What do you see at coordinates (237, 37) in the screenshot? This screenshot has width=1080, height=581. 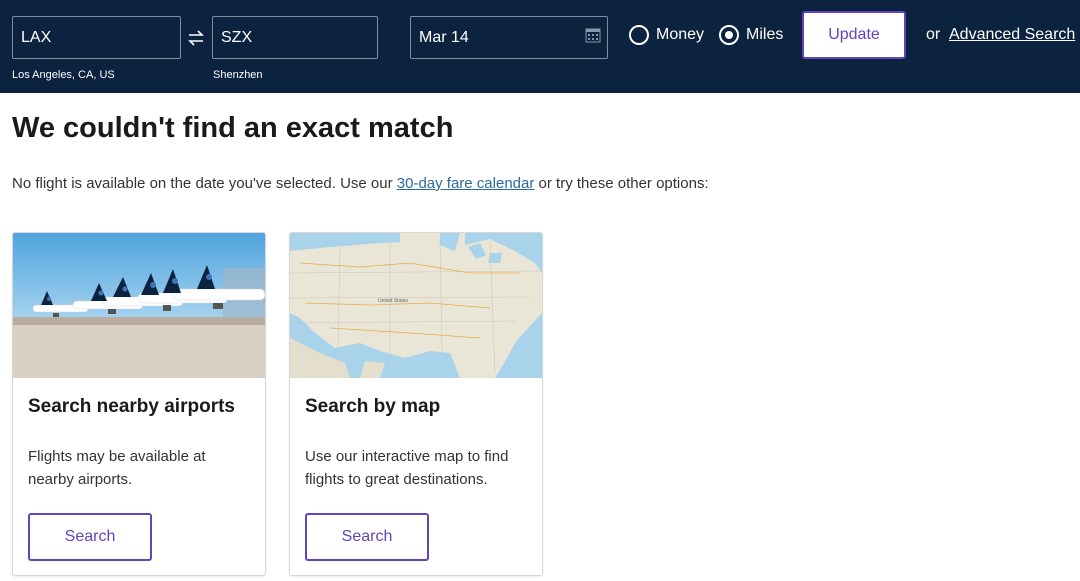 I see `destination-code: SZX` at bounding box center [237, 37].